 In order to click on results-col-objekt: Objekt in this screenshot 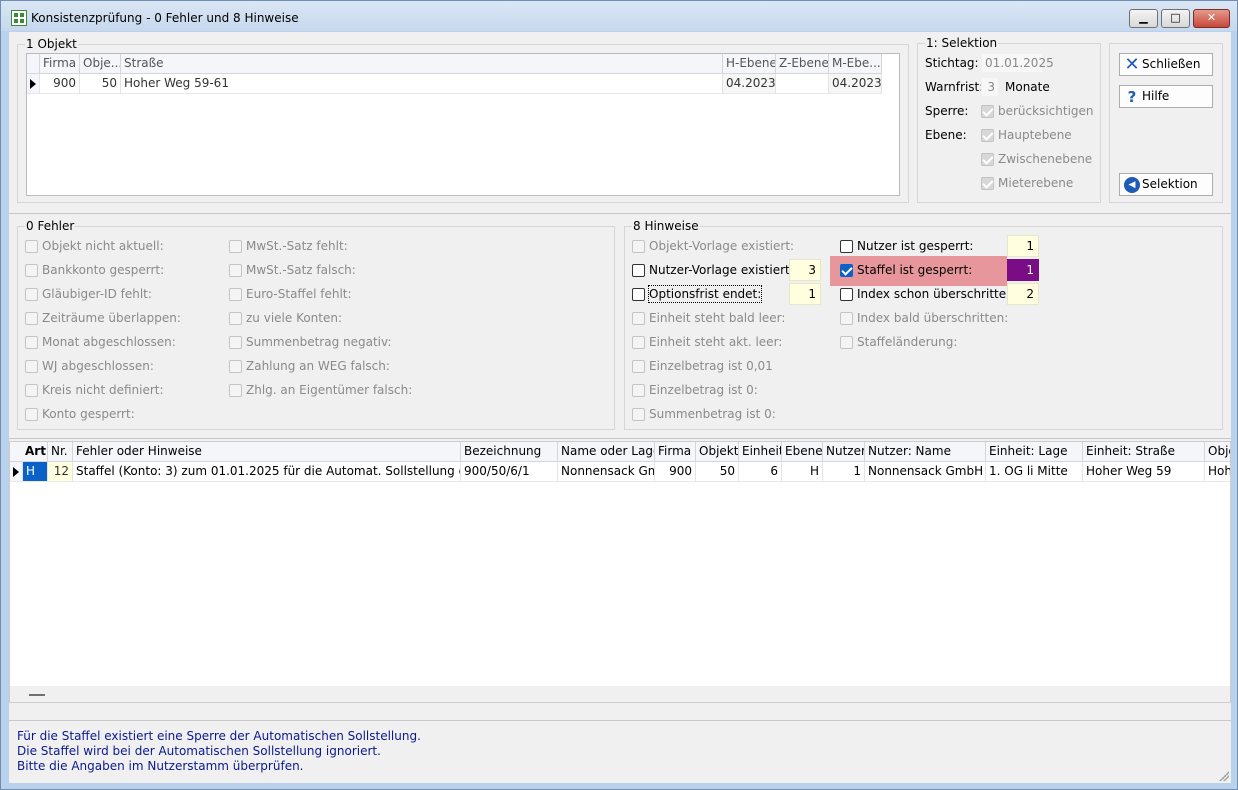, I will do `click(717, 452)`.